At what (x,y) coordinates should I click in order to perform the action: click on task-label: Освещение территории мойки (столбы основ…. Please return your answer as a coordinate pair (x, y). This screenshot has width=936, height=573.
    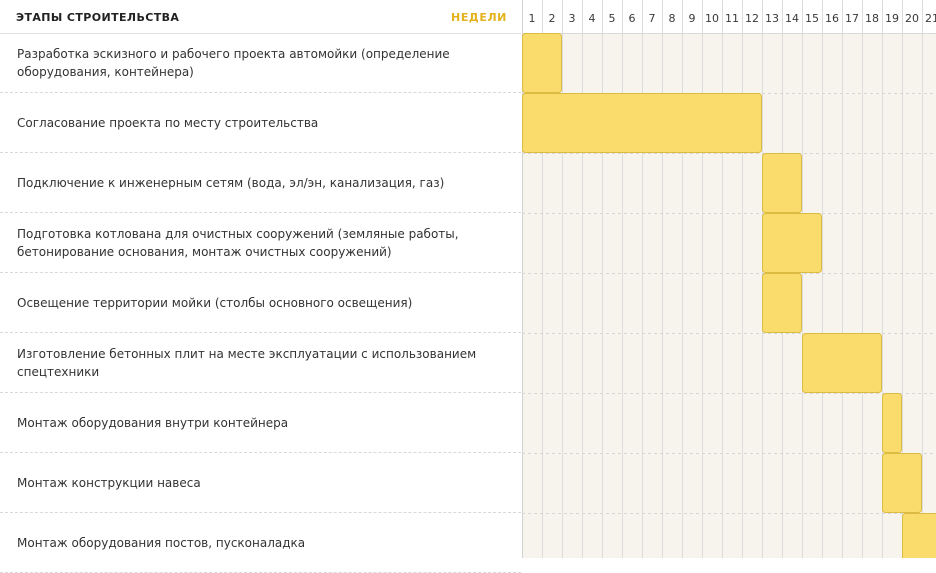
    Looking at the image, I should click on (226, 303).